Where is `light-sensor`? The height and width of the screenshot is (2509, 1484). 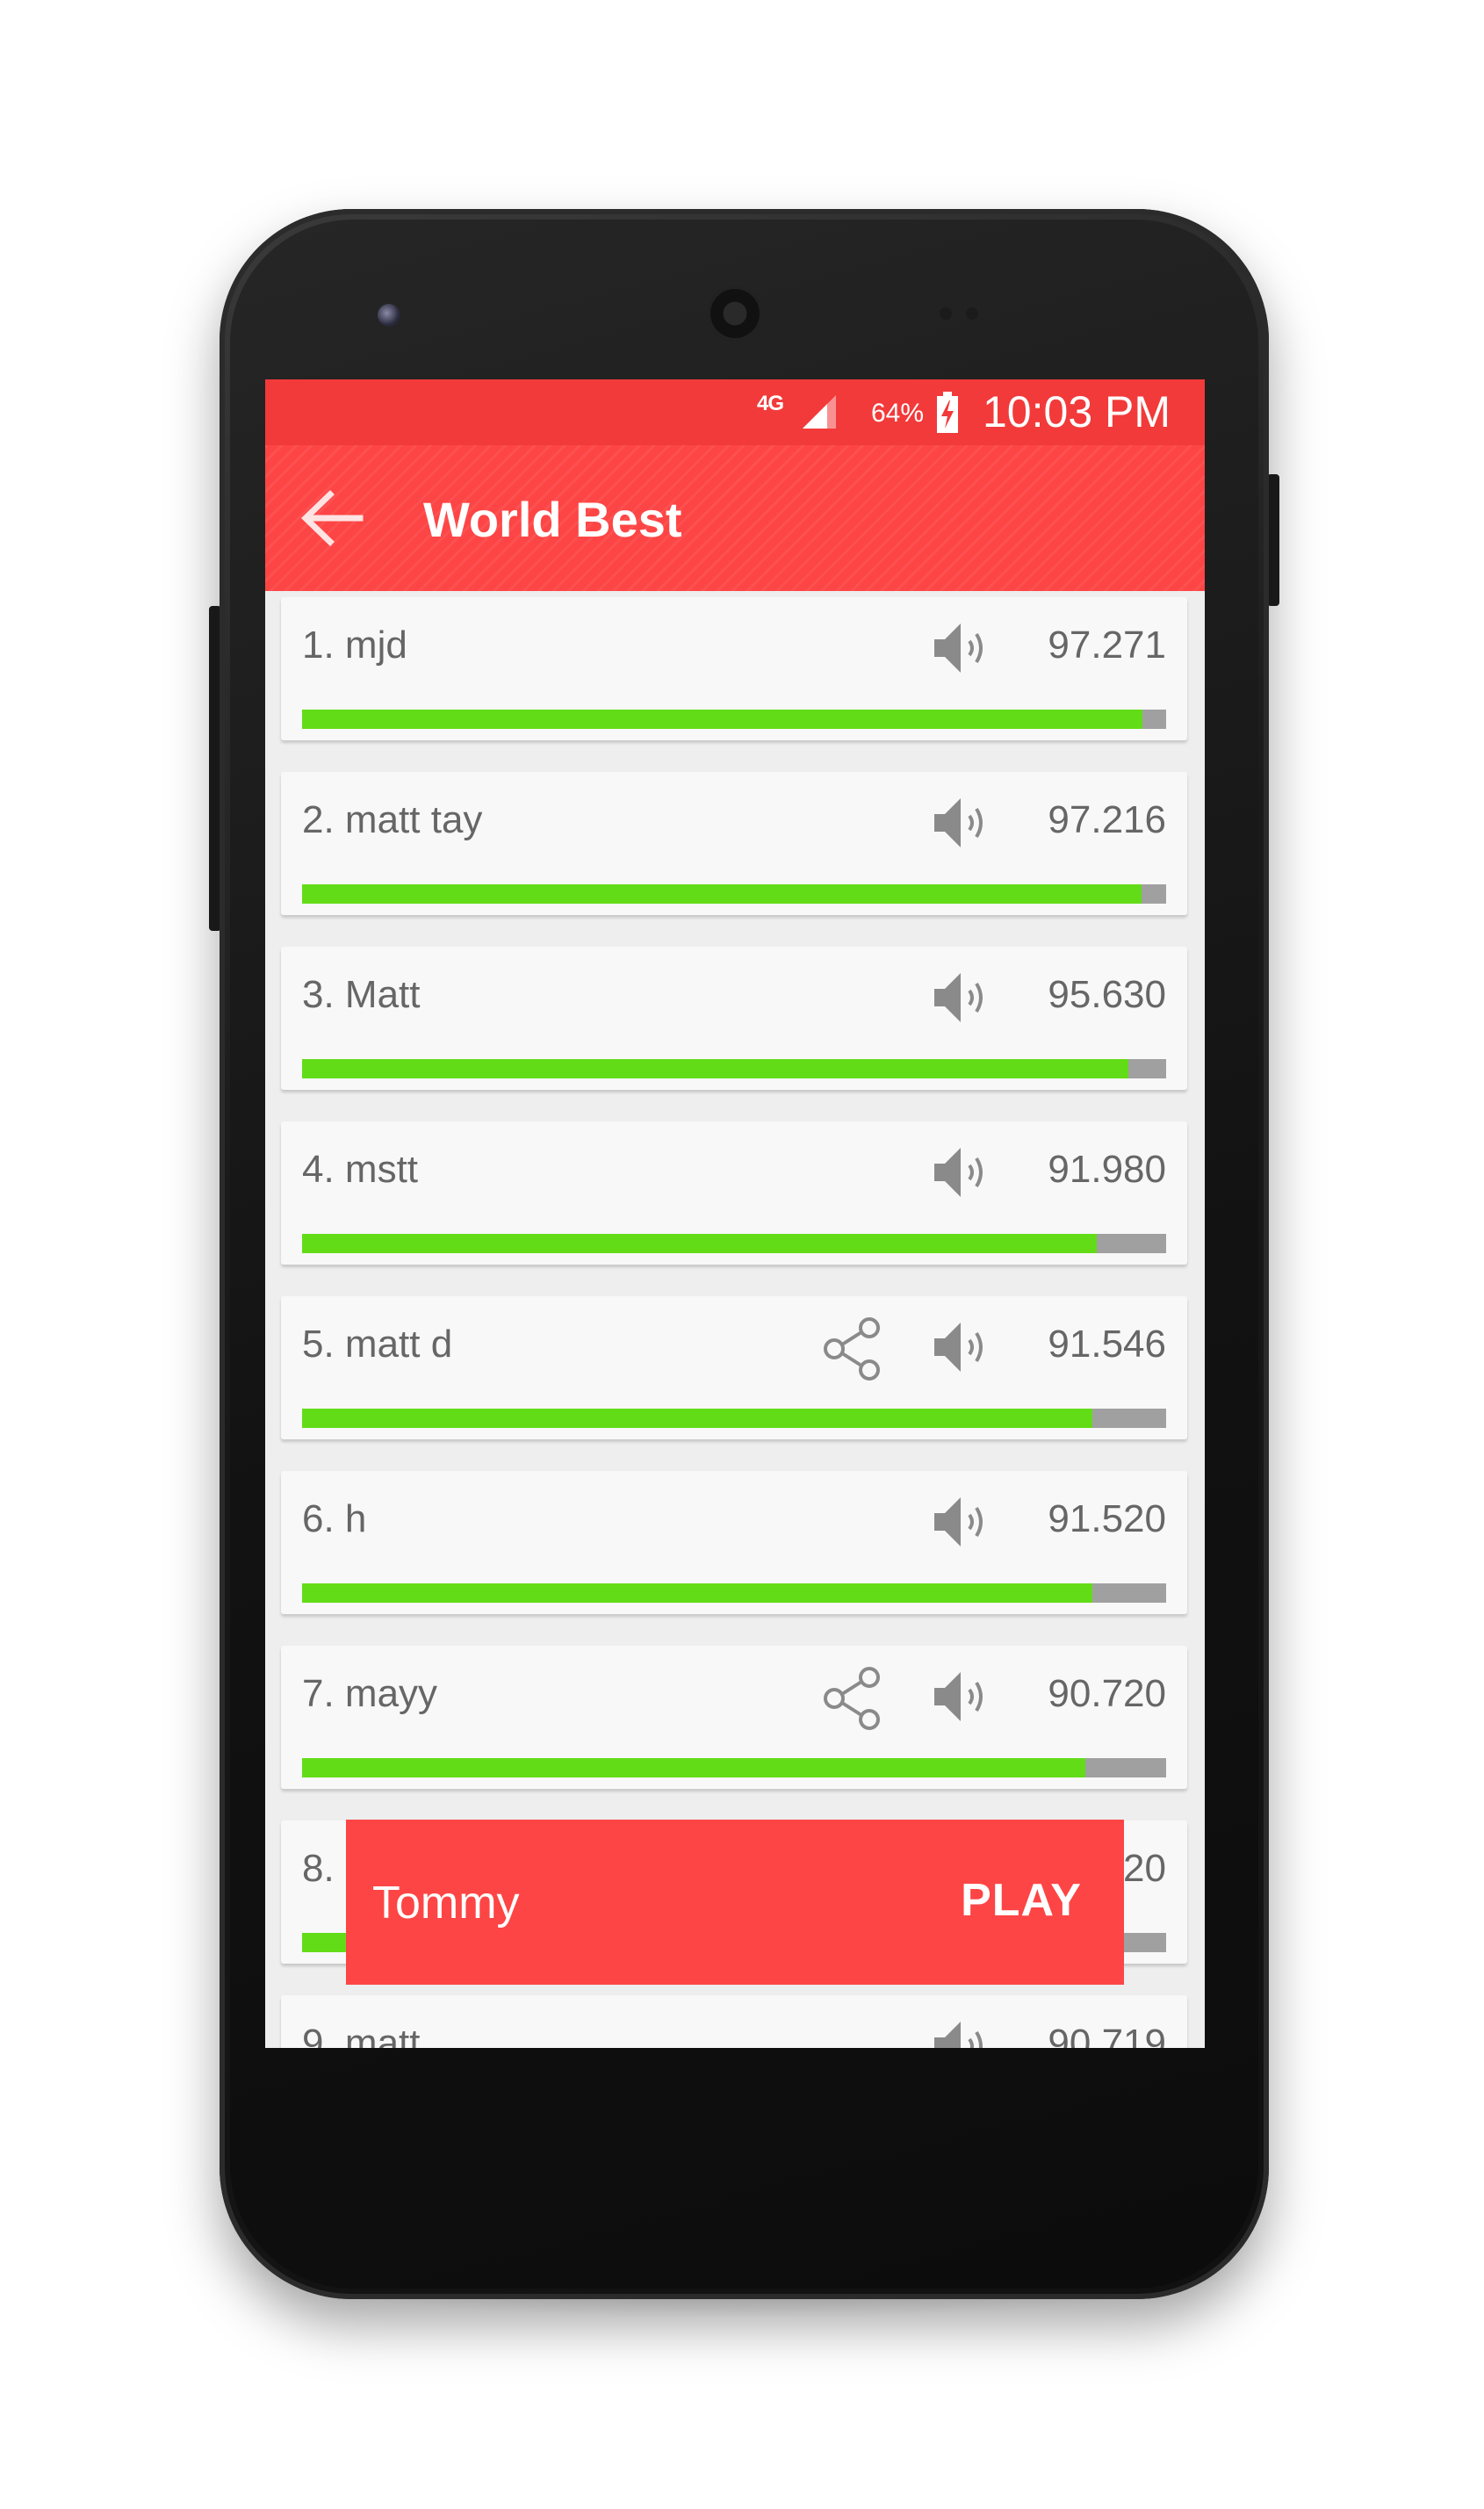 light-sensor is located at coordinates (972, 313).